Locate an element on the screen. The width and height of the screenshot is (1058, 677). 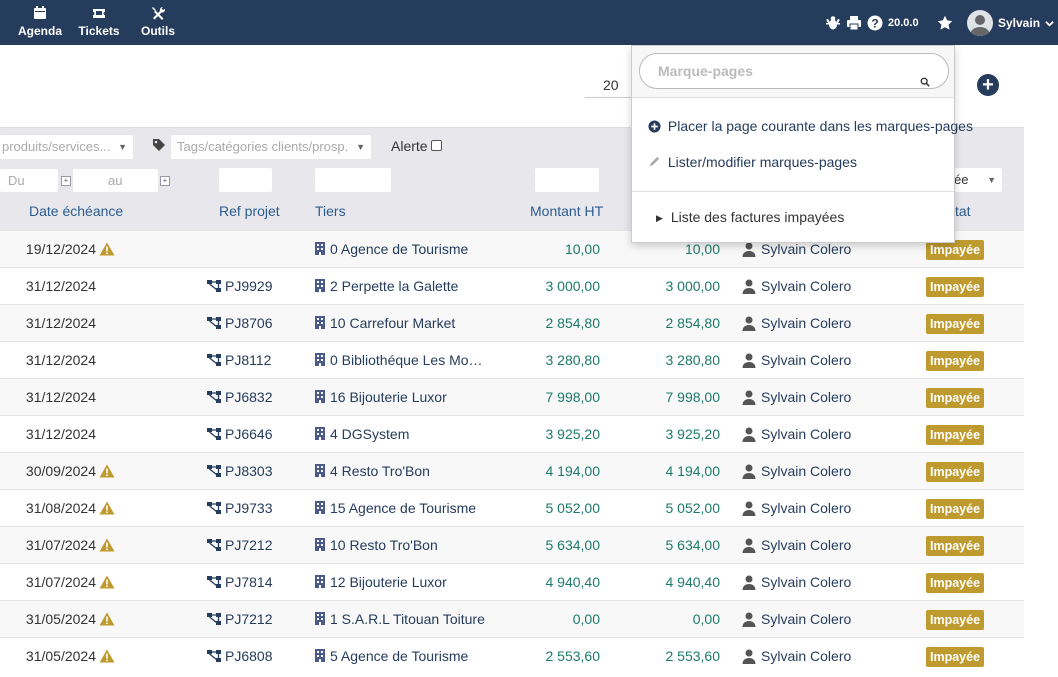
ref-project-cell: PJ8112 is located at coordinates (239, 360).